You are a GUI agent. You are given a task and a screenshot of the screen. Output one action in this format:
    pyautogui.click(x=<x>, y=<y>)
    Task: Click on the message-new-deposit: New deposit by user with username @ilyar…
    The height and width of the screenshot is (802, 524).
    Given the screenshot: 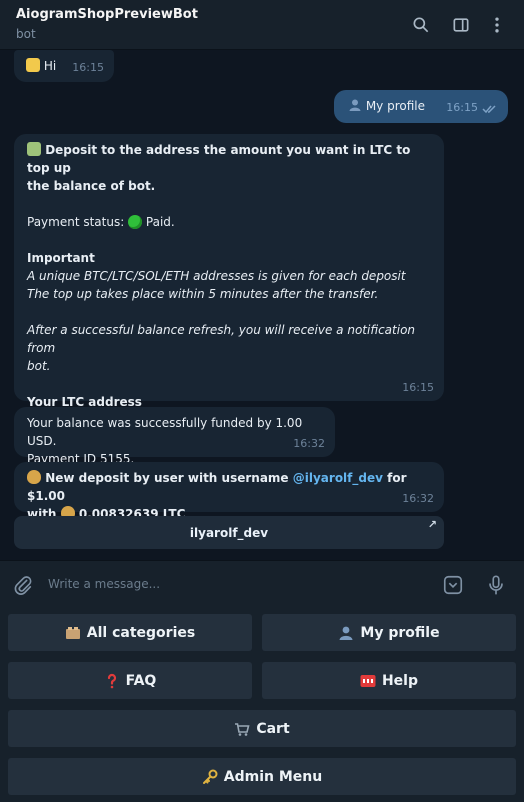 What is the action you would take?
    pyautogui.click(x=229, y=491)
    